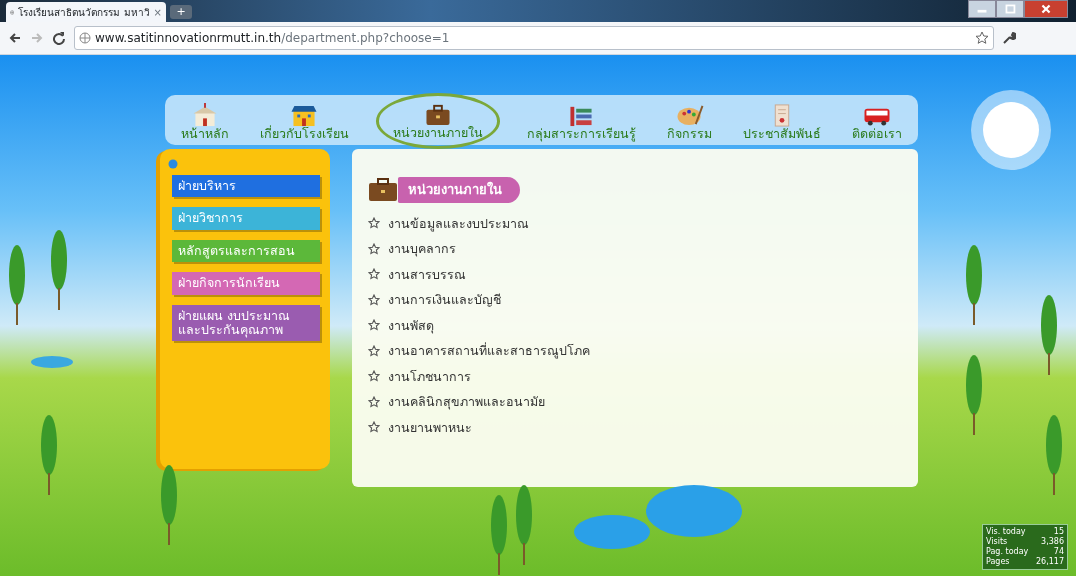 The width and height of the screenshot is (1076, 576). I want to click on sidebar-item: หลักสูตรและการสอน, so click(246, 251).